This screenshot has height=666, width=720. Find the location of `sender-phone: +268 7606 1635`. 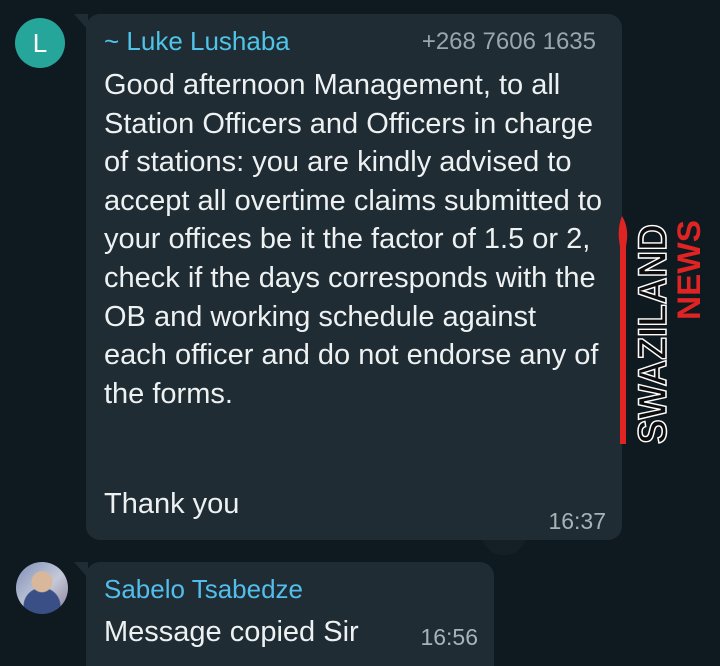

sender-phone: +268 7606 1635 is located at coordinates (509, 42).